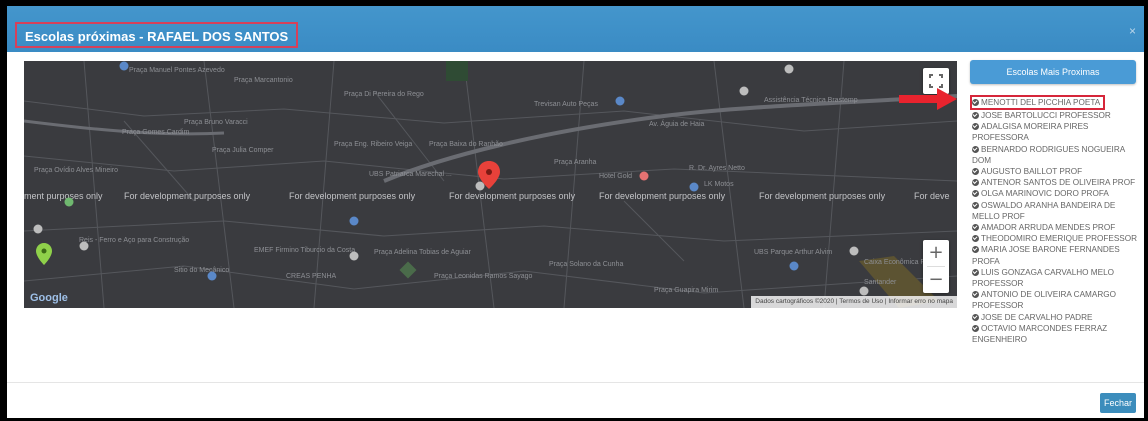  I want to click on school-item-label: AUGUSTO BAILLOT PROF, so click(1057, 171).